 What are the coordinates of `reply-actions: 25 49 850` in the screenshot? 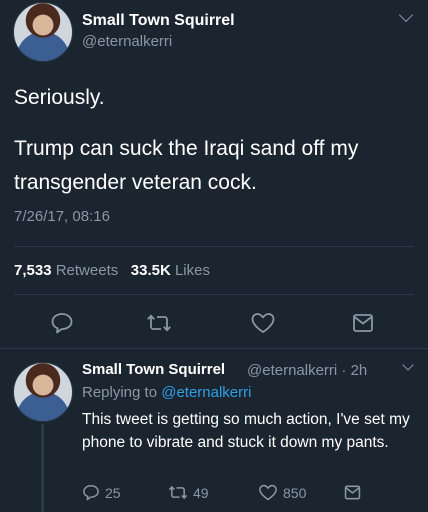 It's located at (252, 496).